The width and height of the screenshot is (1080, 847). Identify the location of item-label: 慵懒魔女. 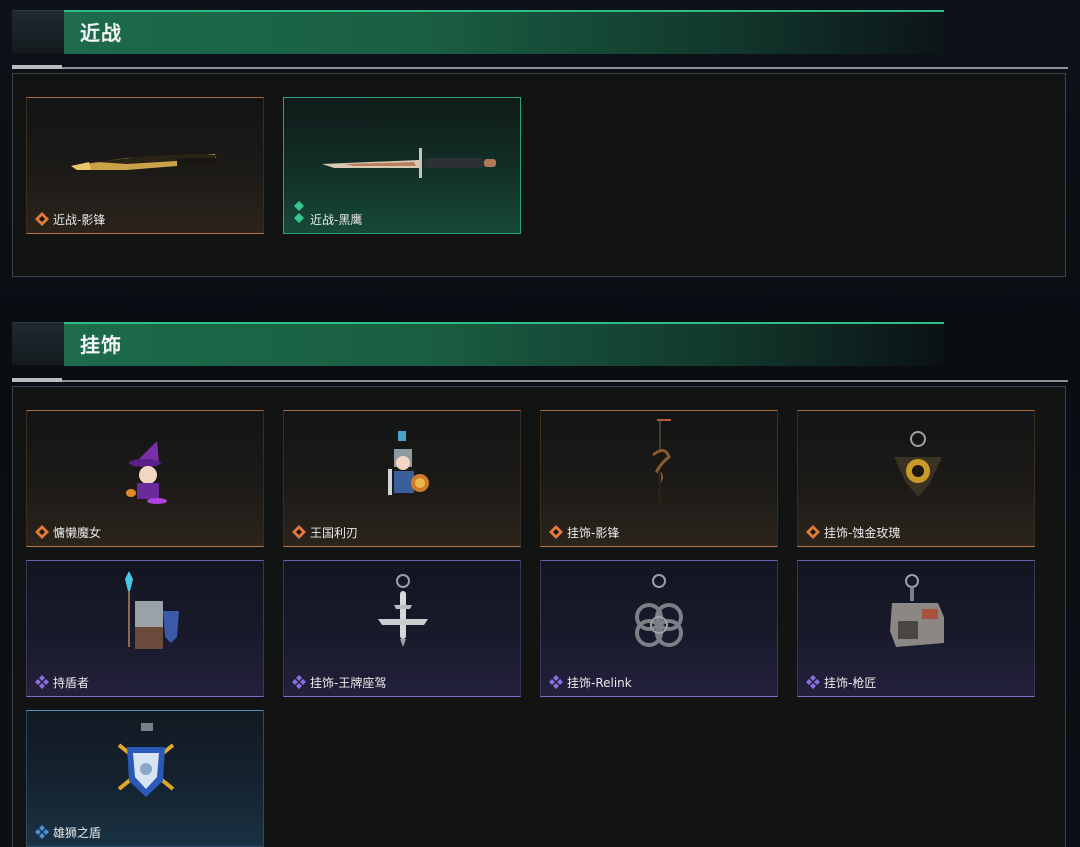
(77, 533).